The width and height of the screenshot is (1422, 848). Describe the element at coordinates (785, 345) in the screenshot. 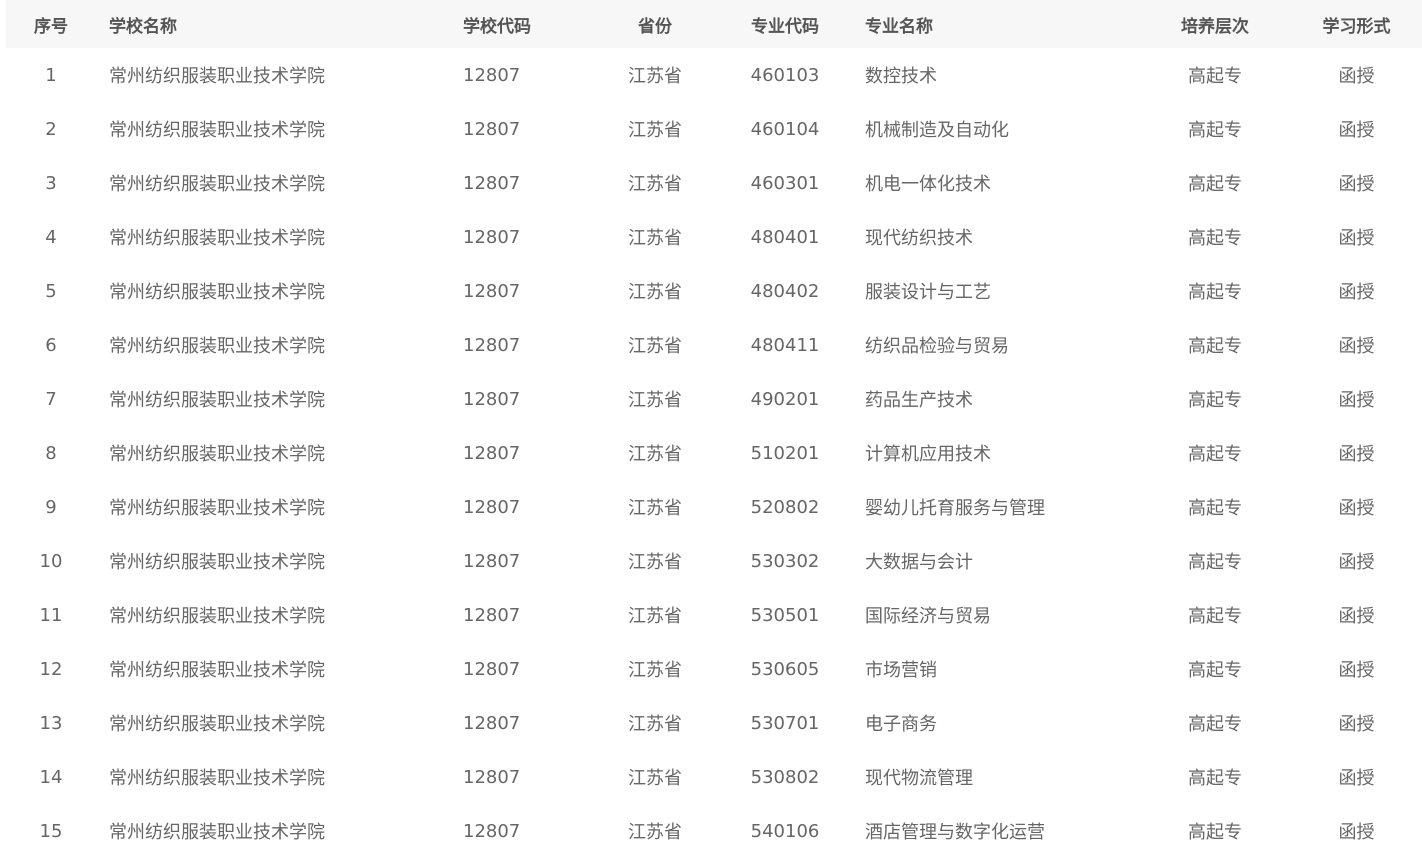

I see `cell-major-code: 480411` at that location.